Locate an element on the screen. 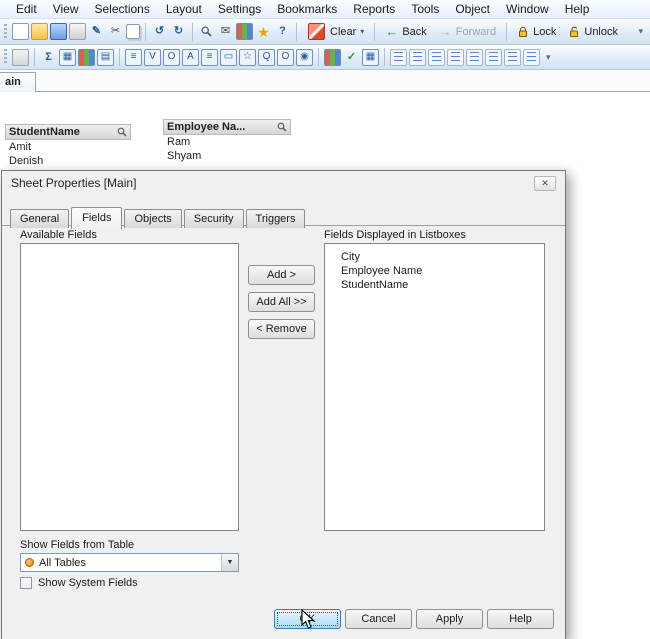  available-fields-label: Available Fields is located at coordinates (58, 235).